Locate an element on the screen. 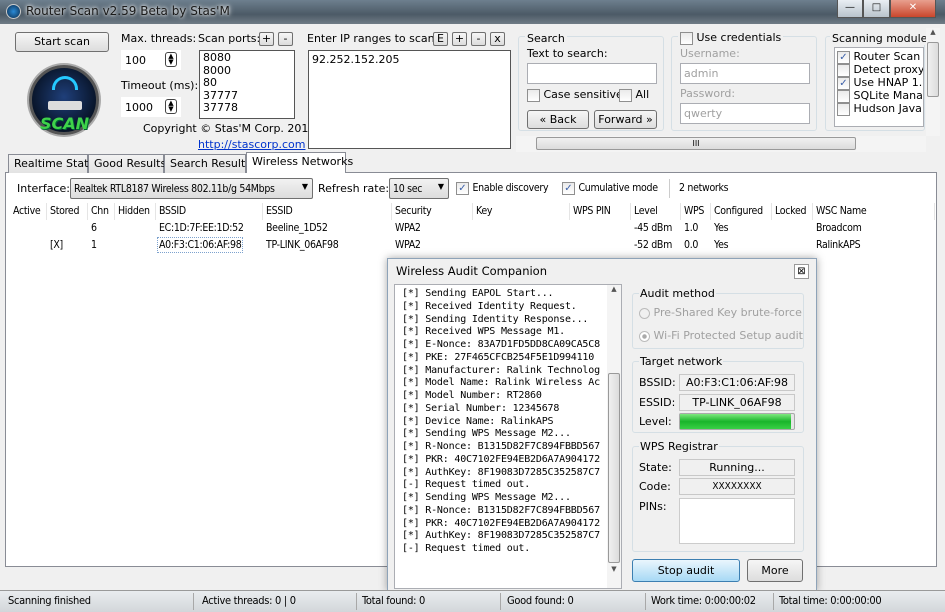 The height and width of the screenshot is (612, 945). close-button: ✕ is located at coordinates (913, 9).